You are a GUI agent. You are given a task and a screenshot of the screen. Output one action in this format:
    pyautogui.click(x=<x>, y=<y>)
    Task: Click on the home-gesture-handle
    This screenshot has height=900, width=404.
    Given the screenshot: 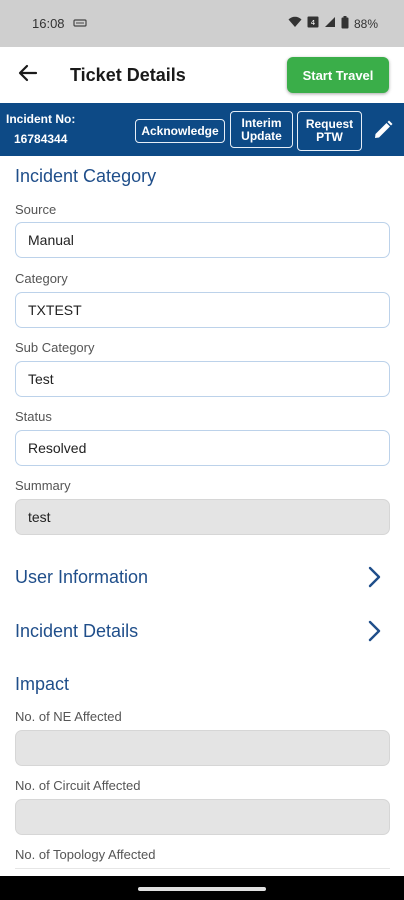 What is the action you would take?
    pyautogui.click(x=202, y=889)
    